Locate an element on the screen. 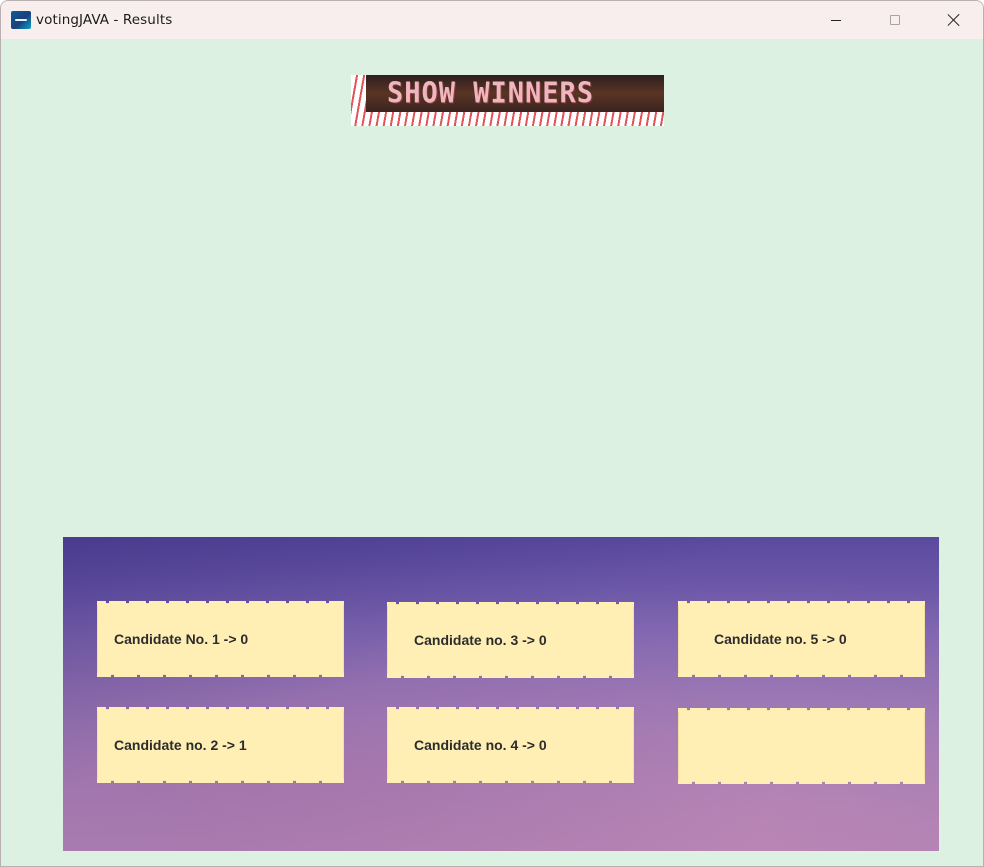 The width and height of the screenshot is (984, 867). result-card-3: Candidate no. 3 -> 0 is located at coordinates (510, 640).